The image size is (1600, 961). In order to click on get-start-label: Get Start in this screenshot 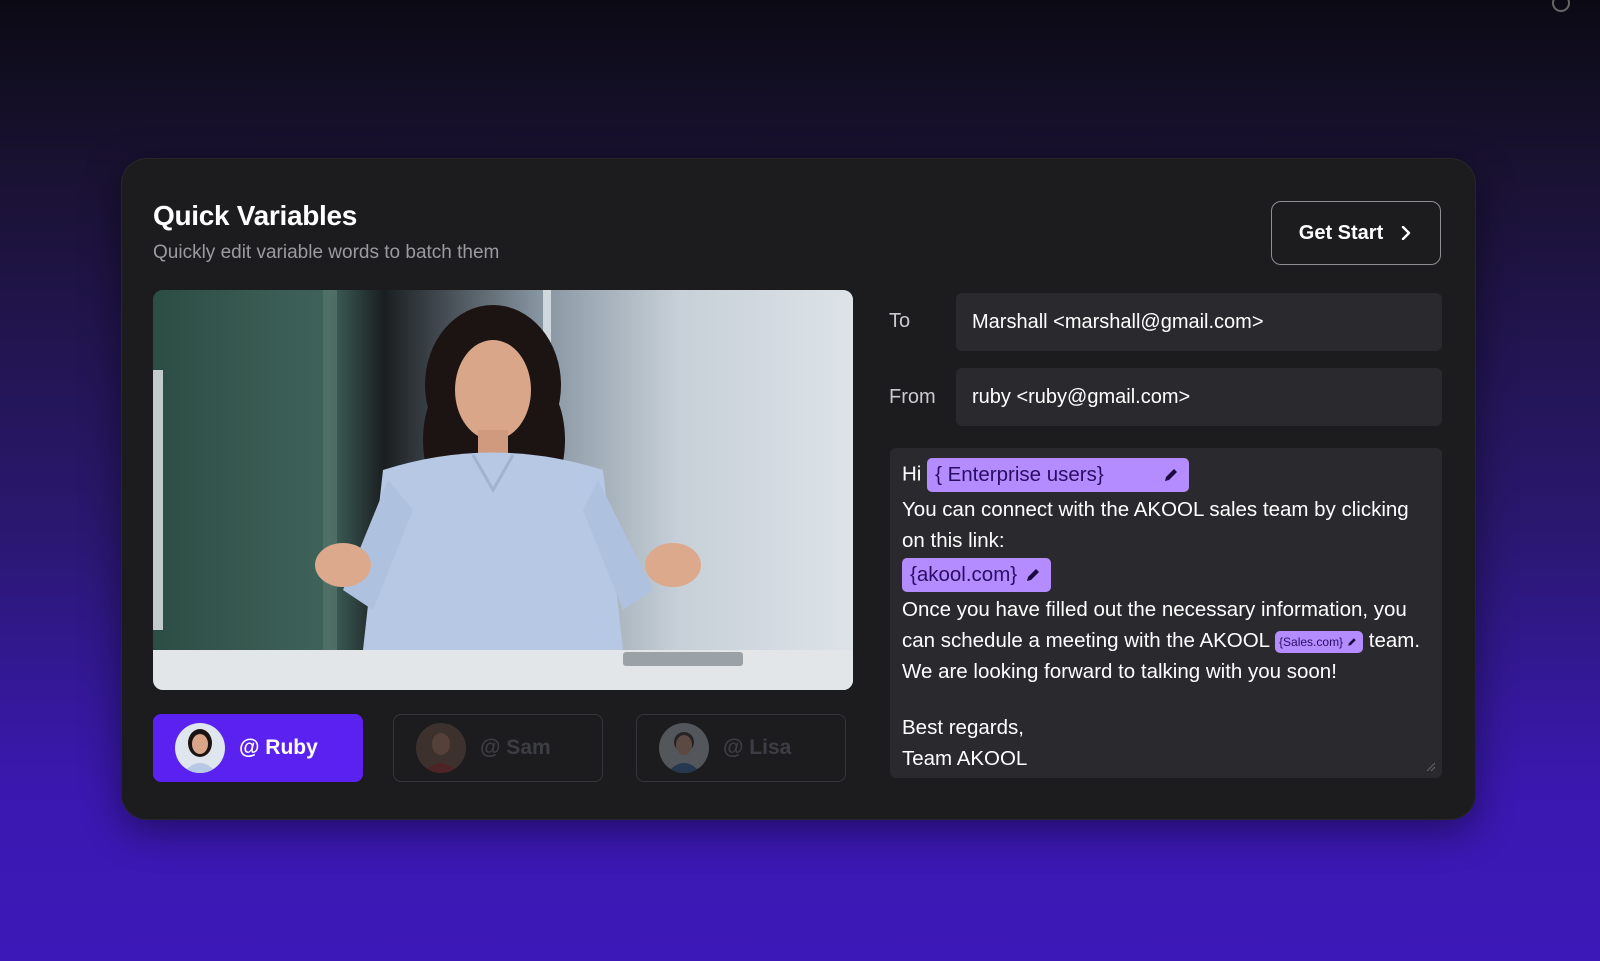, I will do `click(1341, 232)`.